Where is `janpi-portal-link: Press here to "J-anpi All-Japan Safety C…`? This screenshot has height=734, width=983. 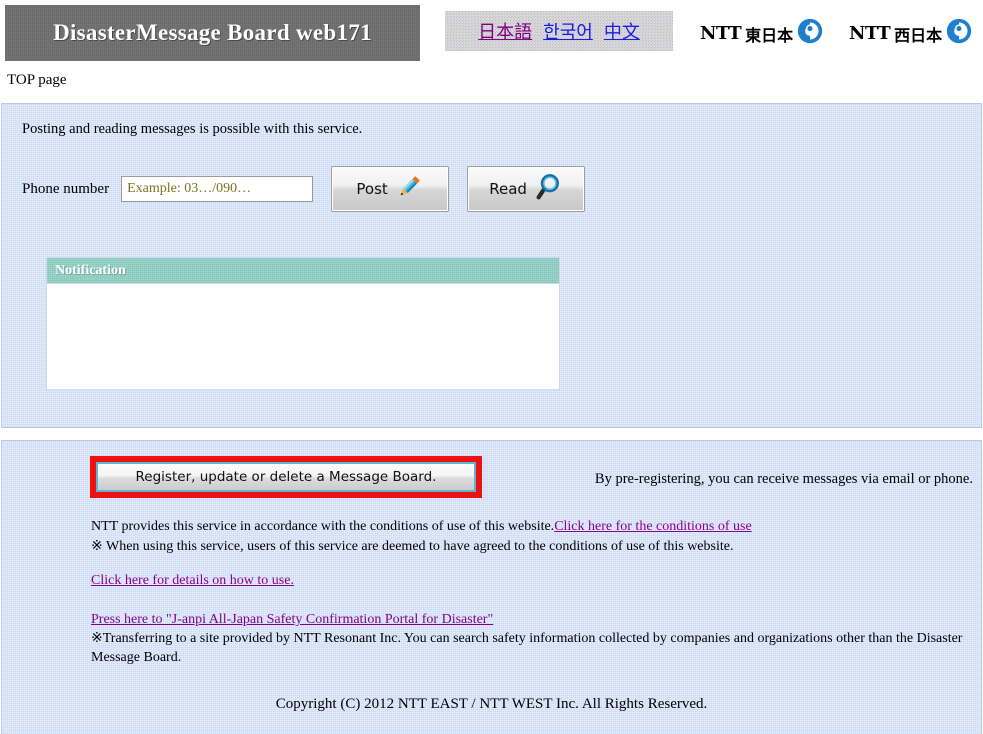 janpi-portal-link: Press here to "J-anpi All-Japan Safety C… is located at coordinates (292, 619).